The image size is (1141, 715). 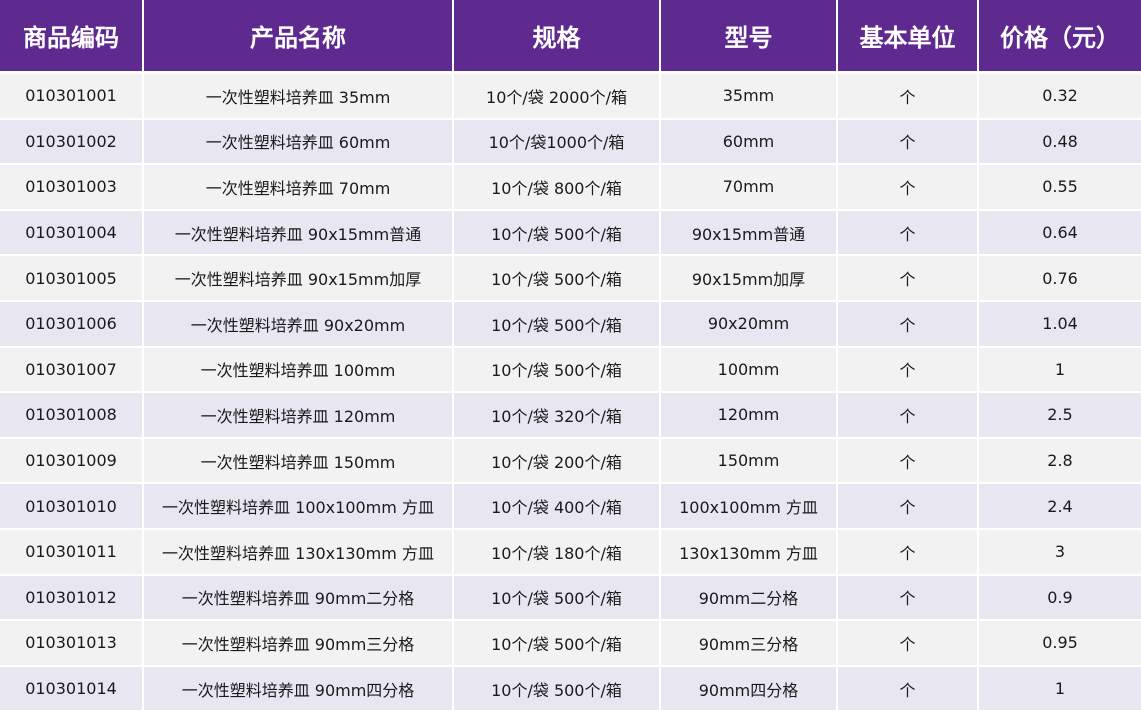 What do you see at coordinates (749, 415) in the screenshot?
I see `cell-model: 120mm` at bounding box center [749, 415].